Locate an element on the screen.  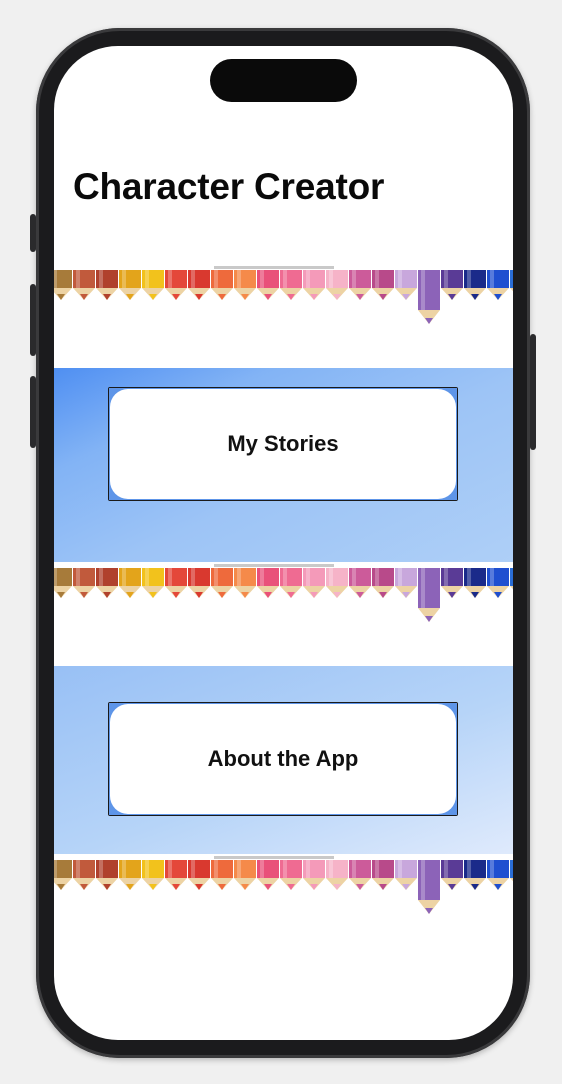
about-app-label: About the App is located at coordinates (283, 758).